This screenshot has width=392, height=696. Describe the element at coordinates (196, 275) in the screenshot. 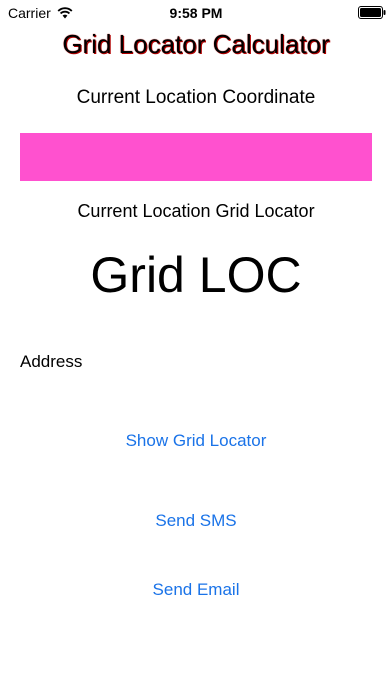

I see `grid-locator-value: Grid LOC` at that location.